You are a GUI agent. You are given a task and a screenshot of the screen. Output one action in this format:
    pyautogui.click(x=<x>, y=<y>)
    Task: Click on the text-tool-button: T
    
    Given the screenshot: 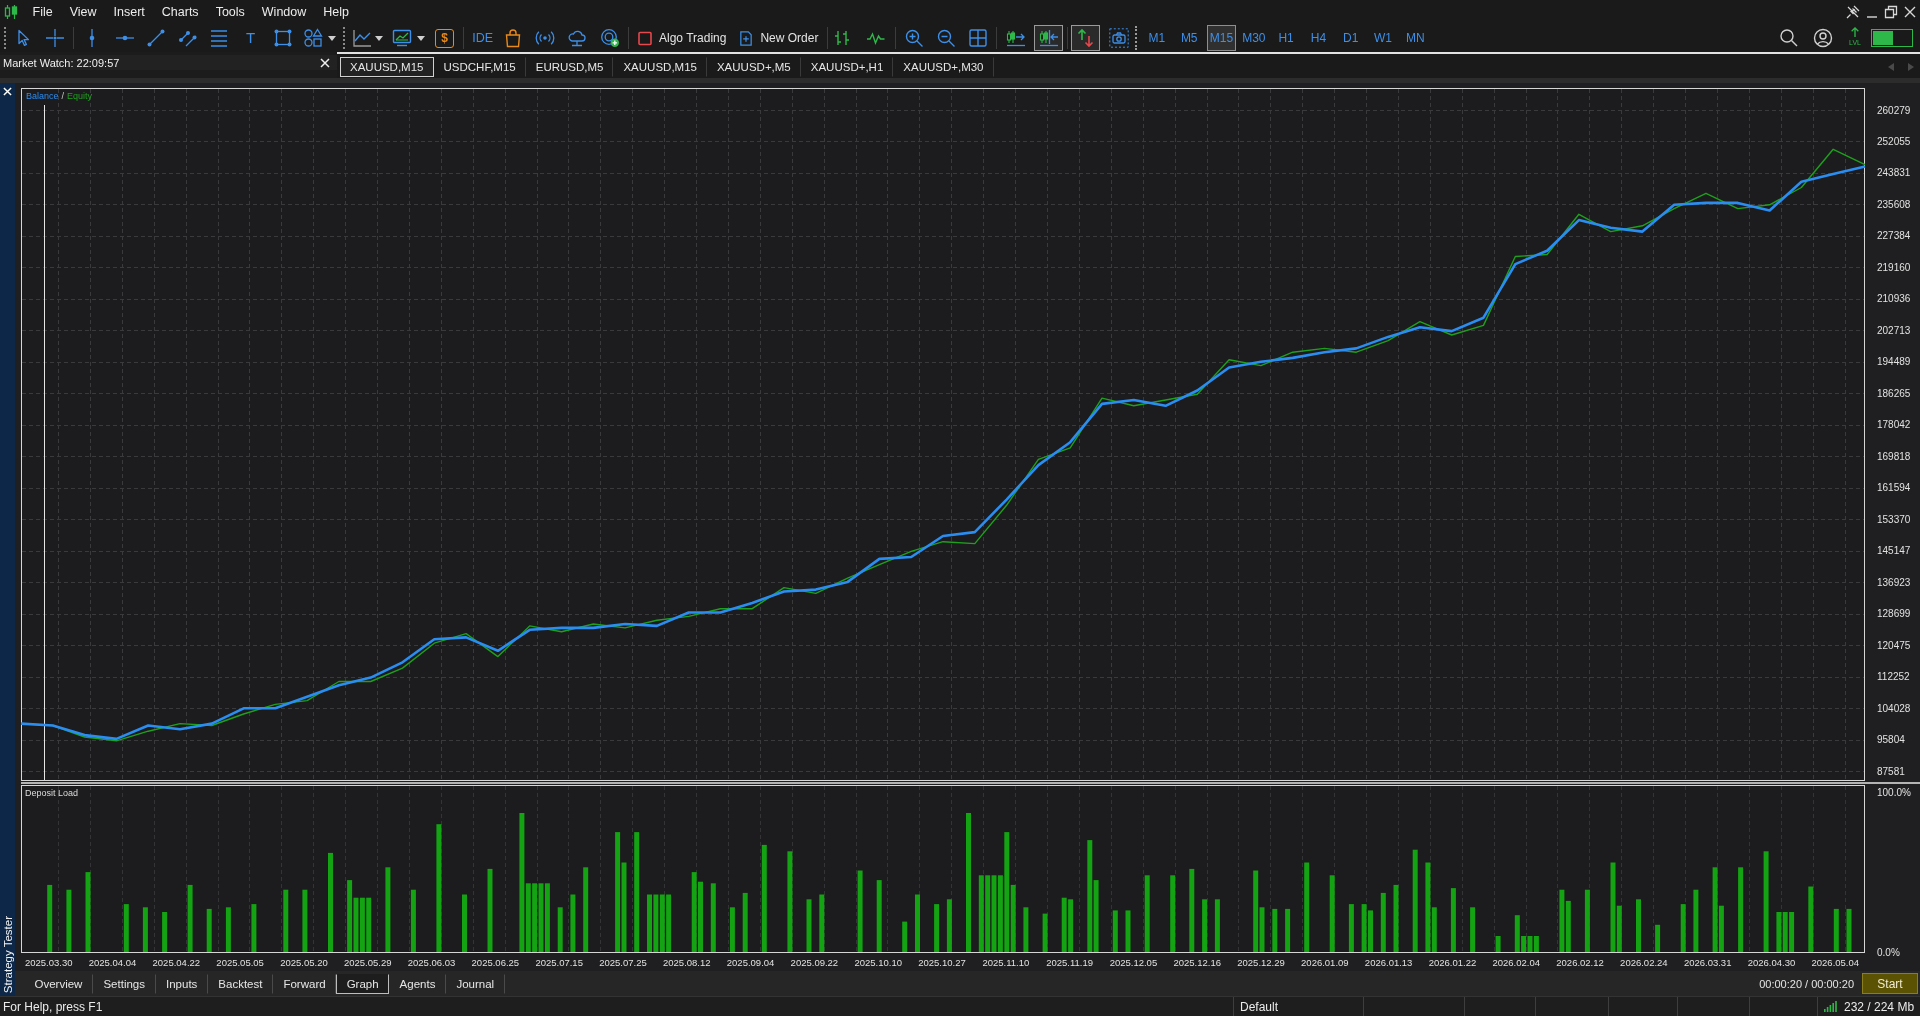 What is the action you would take?
    pyautogui.click(x=251, y=38)
    